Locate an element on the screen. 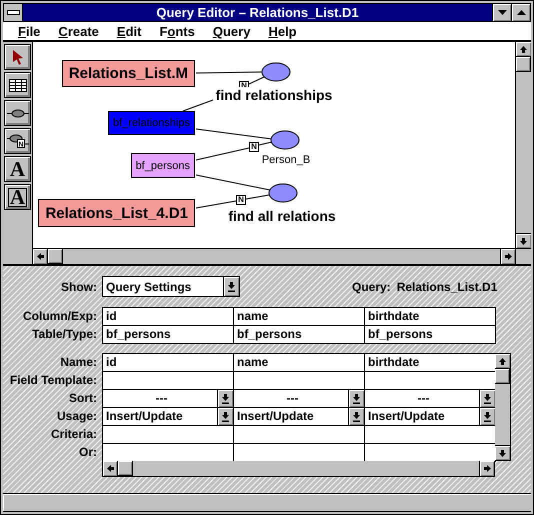 The width and height of the screenshot is (534, 515). framed-text-tool-button: A is located at coordinates (17, 197).